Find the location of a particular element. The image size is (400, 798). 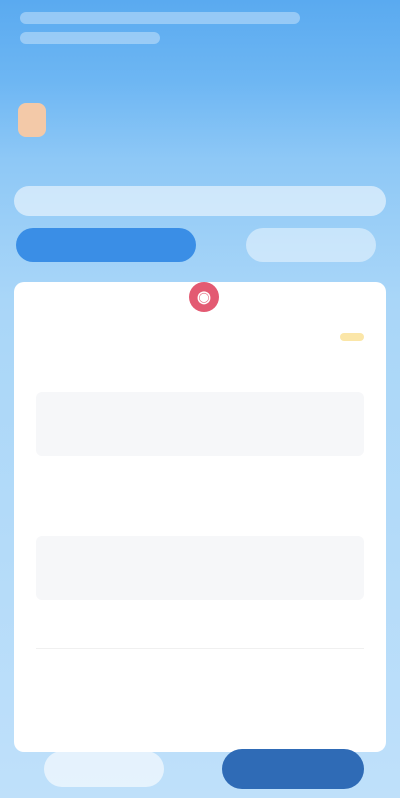

notice-bar is located at coordinates (200, 201).